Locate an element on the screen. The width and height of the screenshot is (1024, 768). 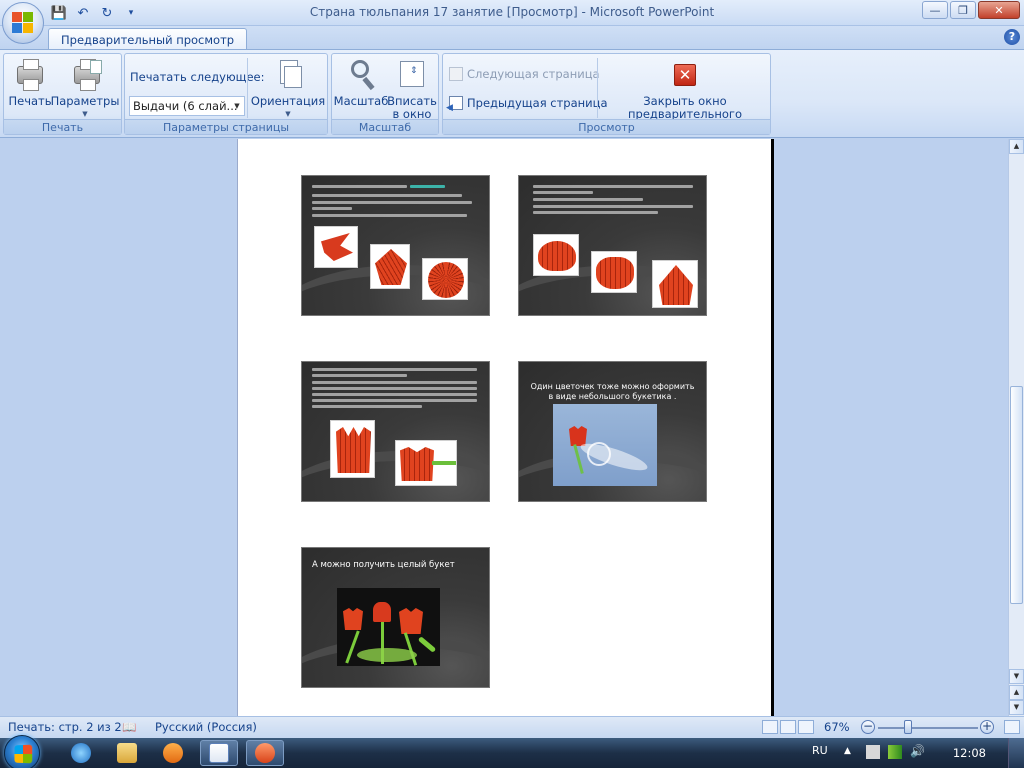
office-button is located at coordinates (23, 23).